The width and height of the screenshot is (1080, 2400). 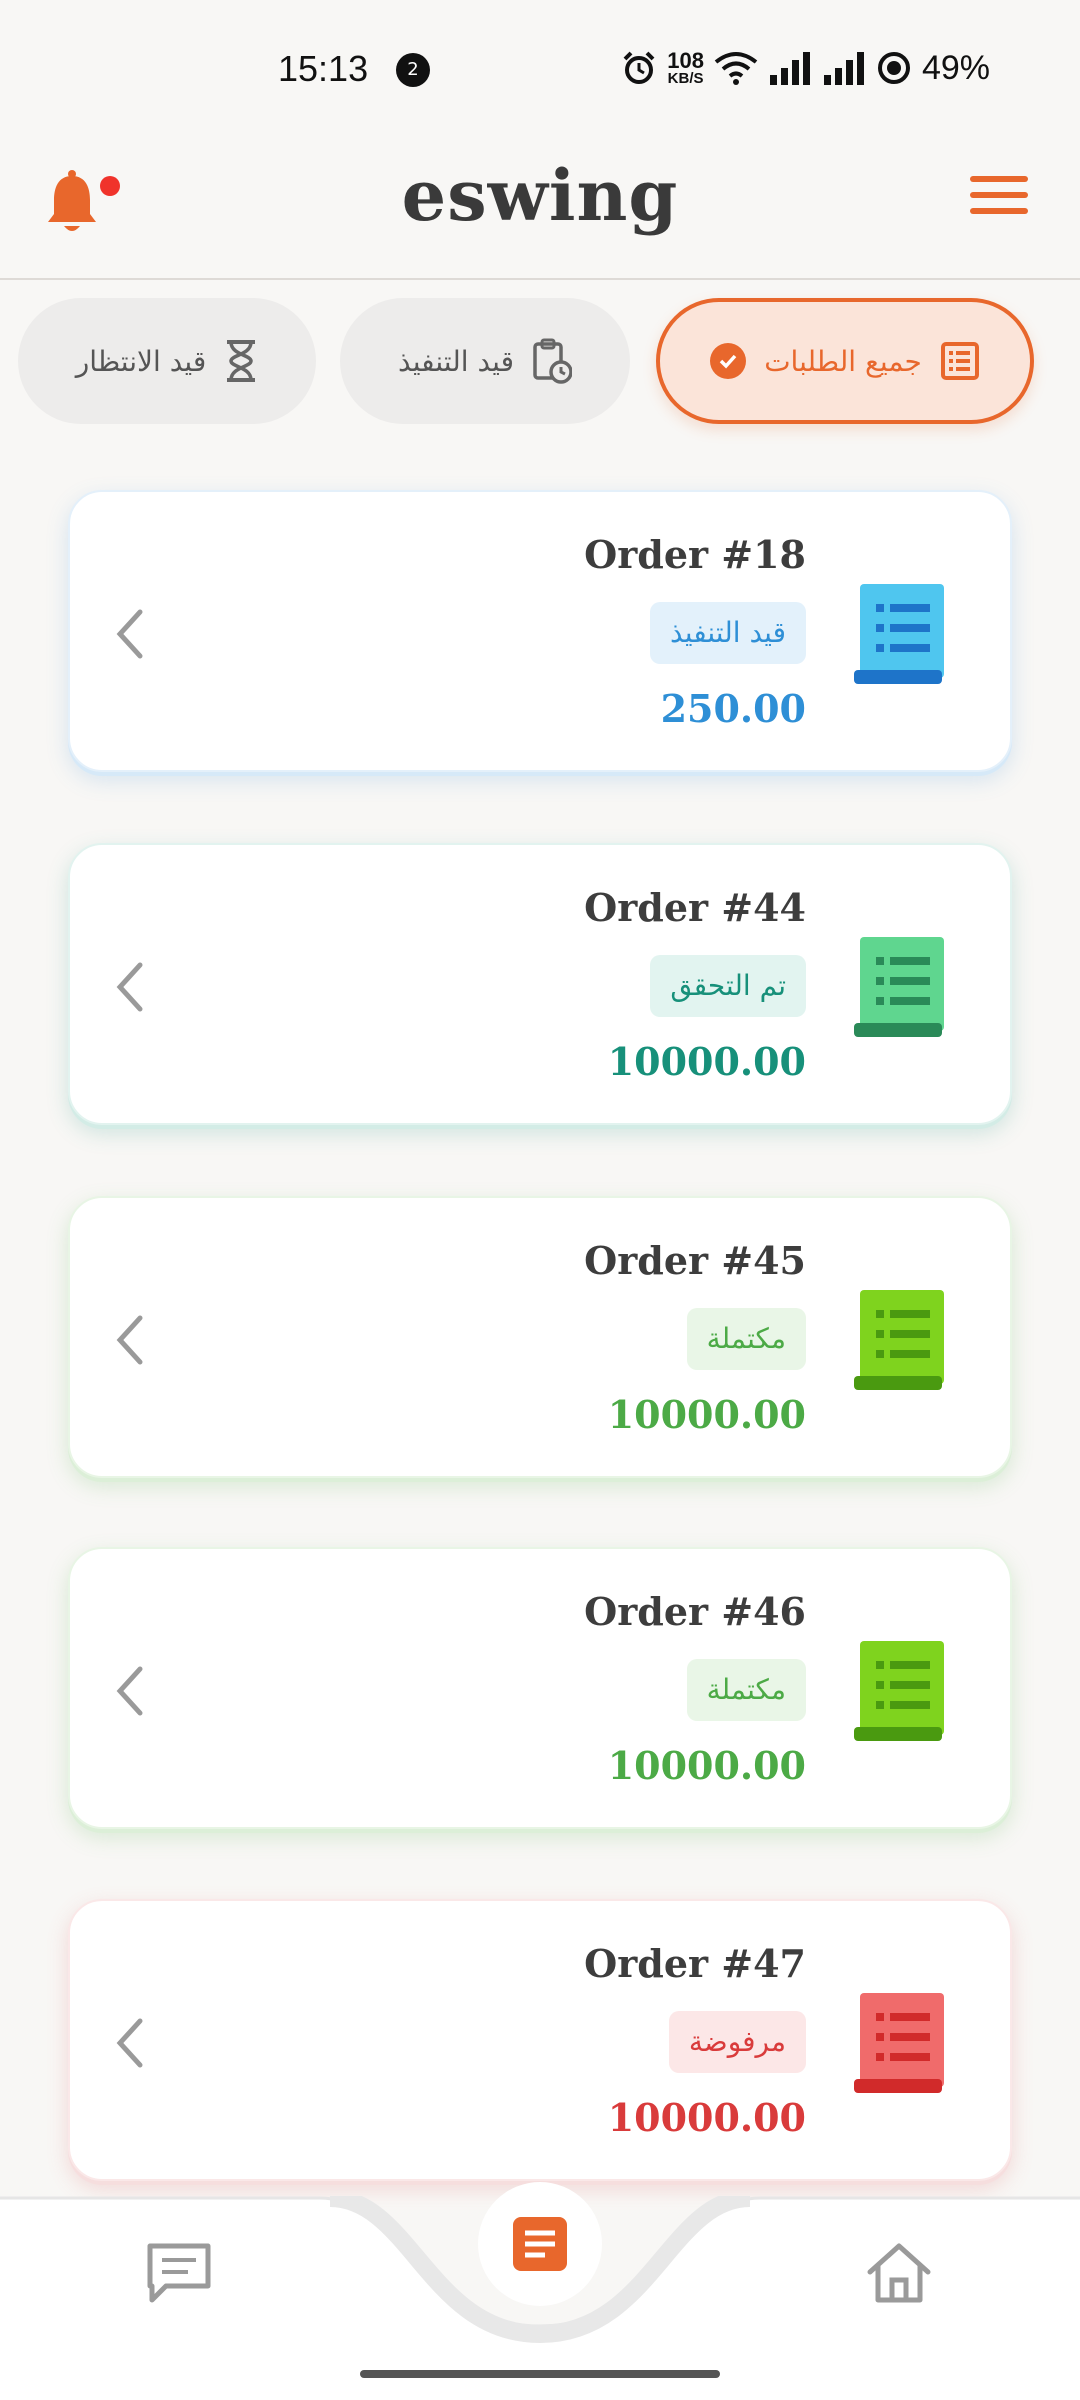 What do you see at coordinates (552, 361) in the screenshot?
I see `clipboard-clock-icon` at bounding box center [552, 361].